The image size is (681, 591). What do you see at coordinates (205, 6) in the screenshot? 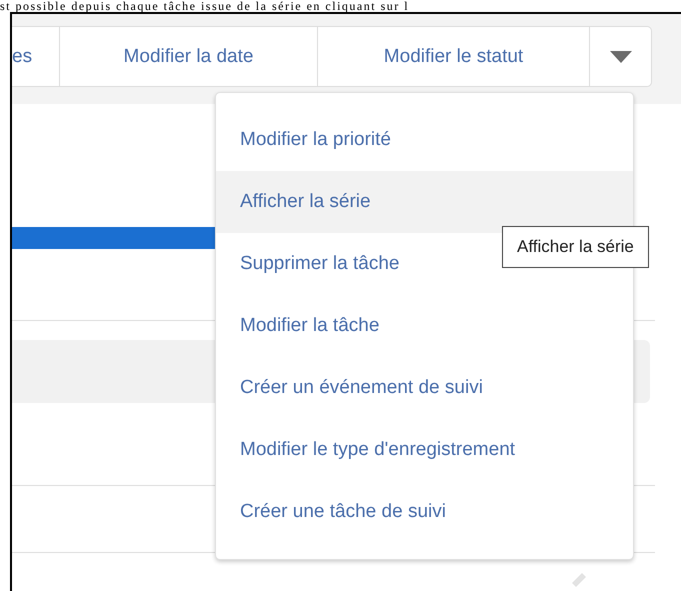
I see `caption-text: st possible depuis chaque tâche issue de la série en cliquant sur l` at bounding box center [205, 6].